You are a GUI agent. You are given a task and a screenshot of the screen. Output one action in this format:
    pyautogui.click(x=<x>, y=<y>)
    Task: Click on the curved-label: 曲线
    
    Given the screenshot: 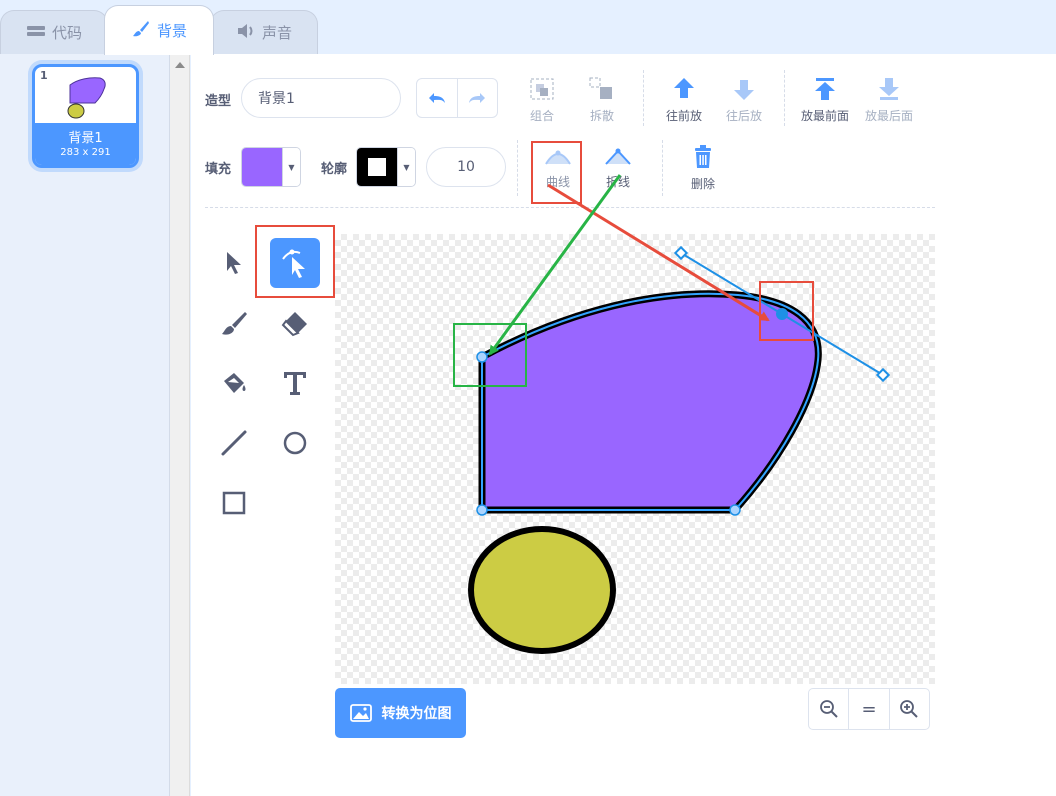 What is the action you would take?
    pyautogui.click(x=557, y=182)
    